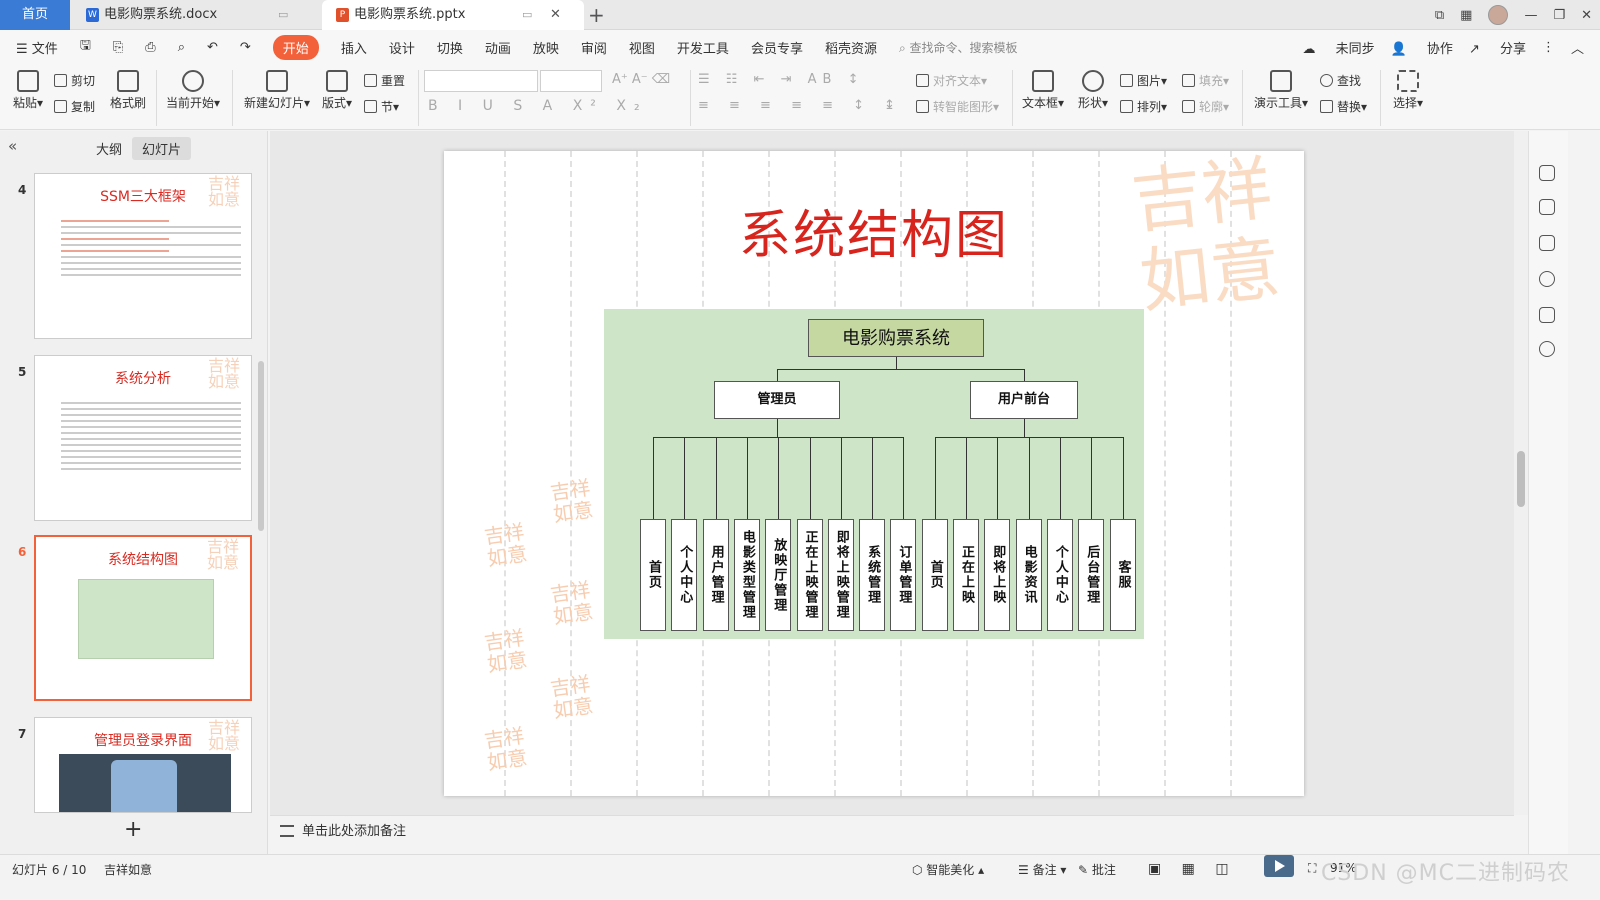 The width and height of the screenshot is (1600, 900). I want to click on slide-thumbnail-selected: 系统结构图 吉祥 如意, so click(143, 618).